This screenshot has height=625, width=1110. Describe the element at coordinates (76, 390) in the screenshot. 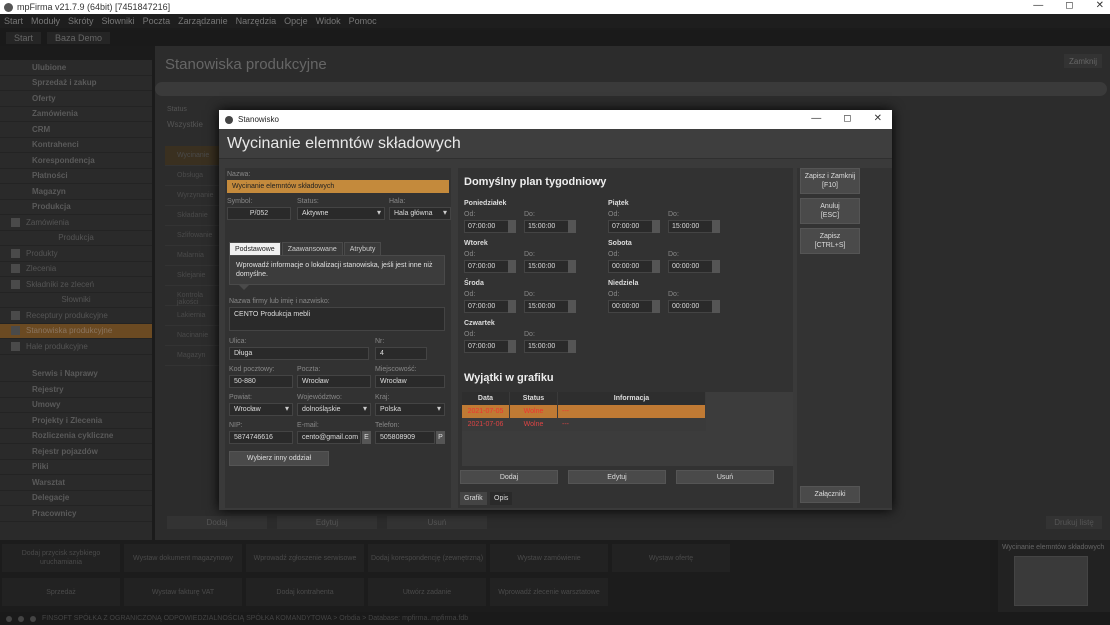

I see `sidebar-item-registers: Rejestry` at that location.